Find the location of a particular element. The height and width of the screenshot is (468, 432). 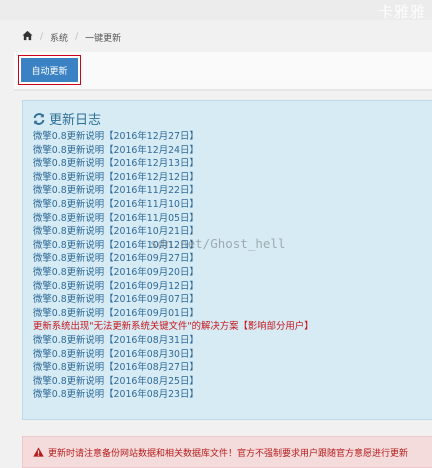

toolbar-divider is located at coordinates (223, 90).